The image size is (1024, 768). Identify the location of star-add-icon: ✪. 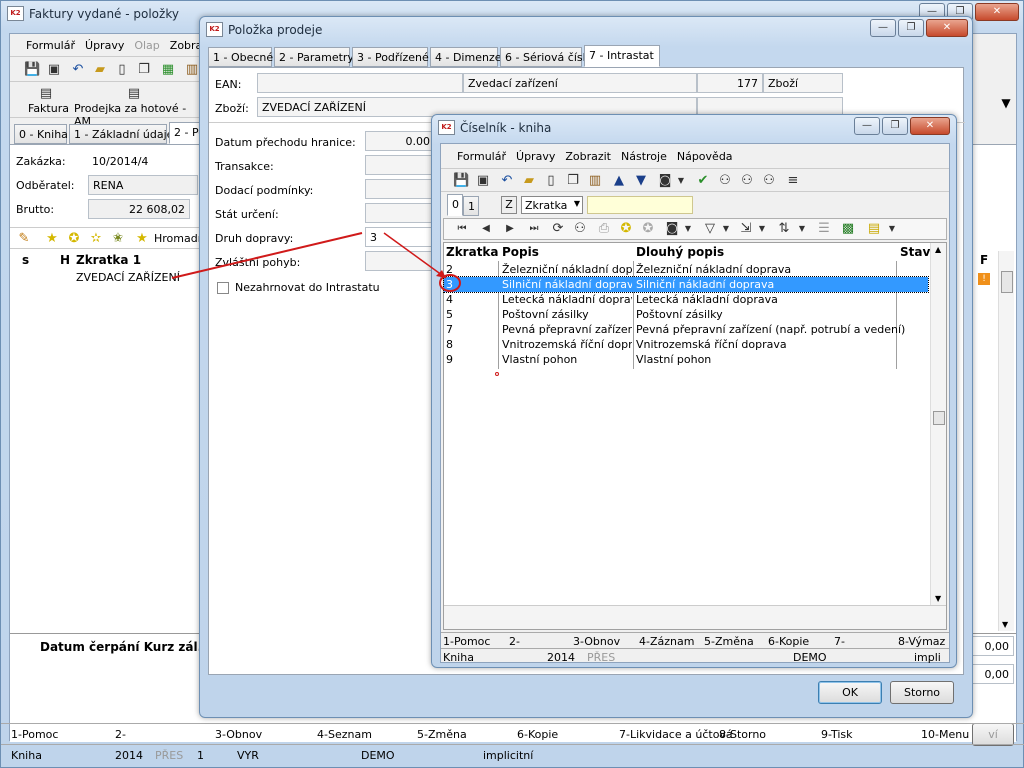
(74, 239).